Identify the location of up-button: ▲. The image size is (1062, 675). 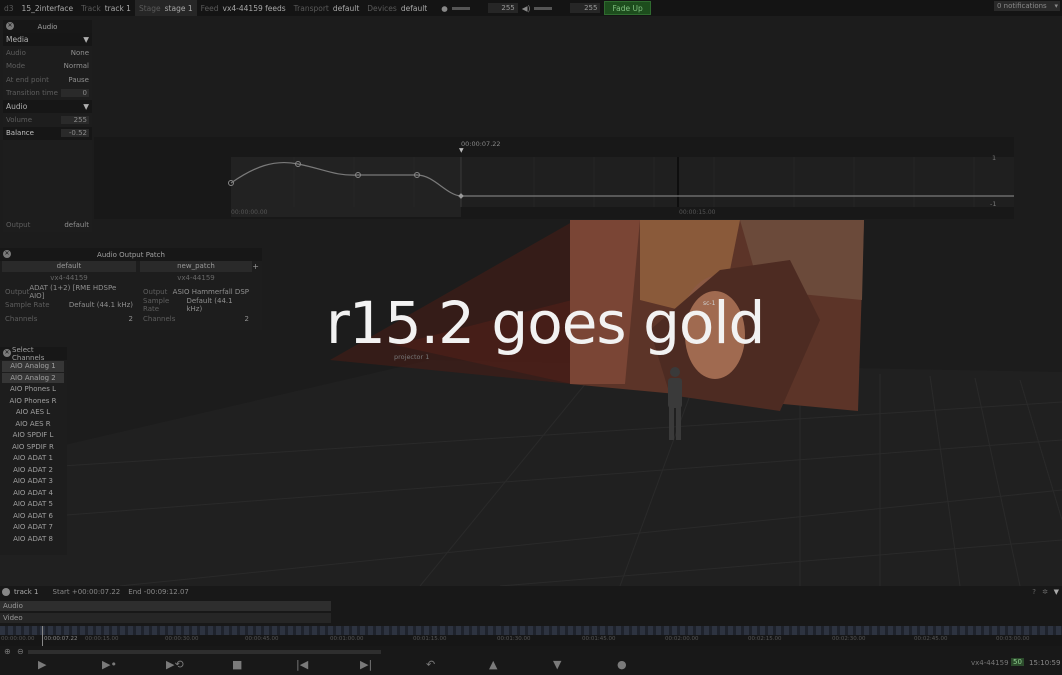
(493, 664).